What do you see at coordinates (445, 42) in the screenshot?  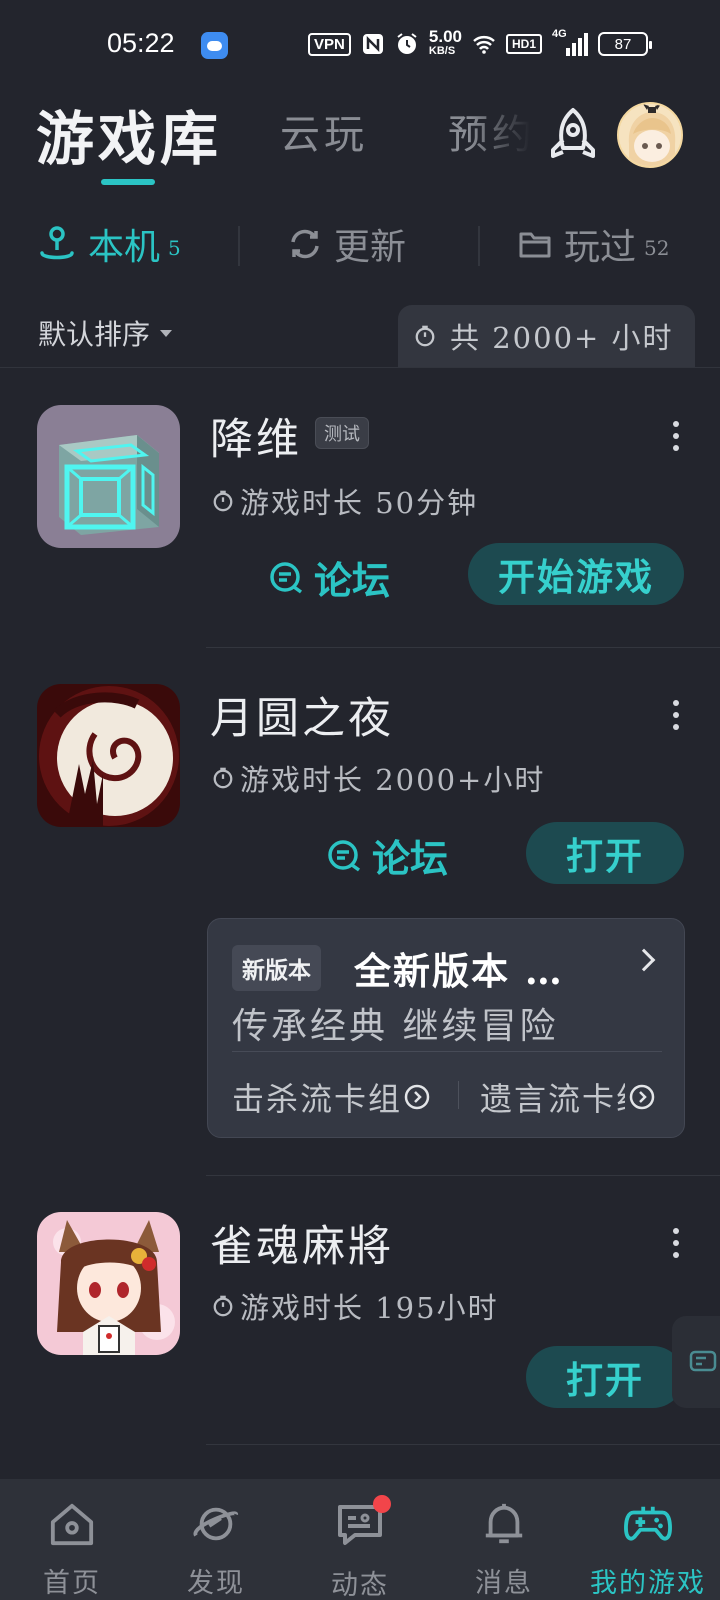 I see `network-speed: 5.00 KB/S` at bounding box center [445, 42].